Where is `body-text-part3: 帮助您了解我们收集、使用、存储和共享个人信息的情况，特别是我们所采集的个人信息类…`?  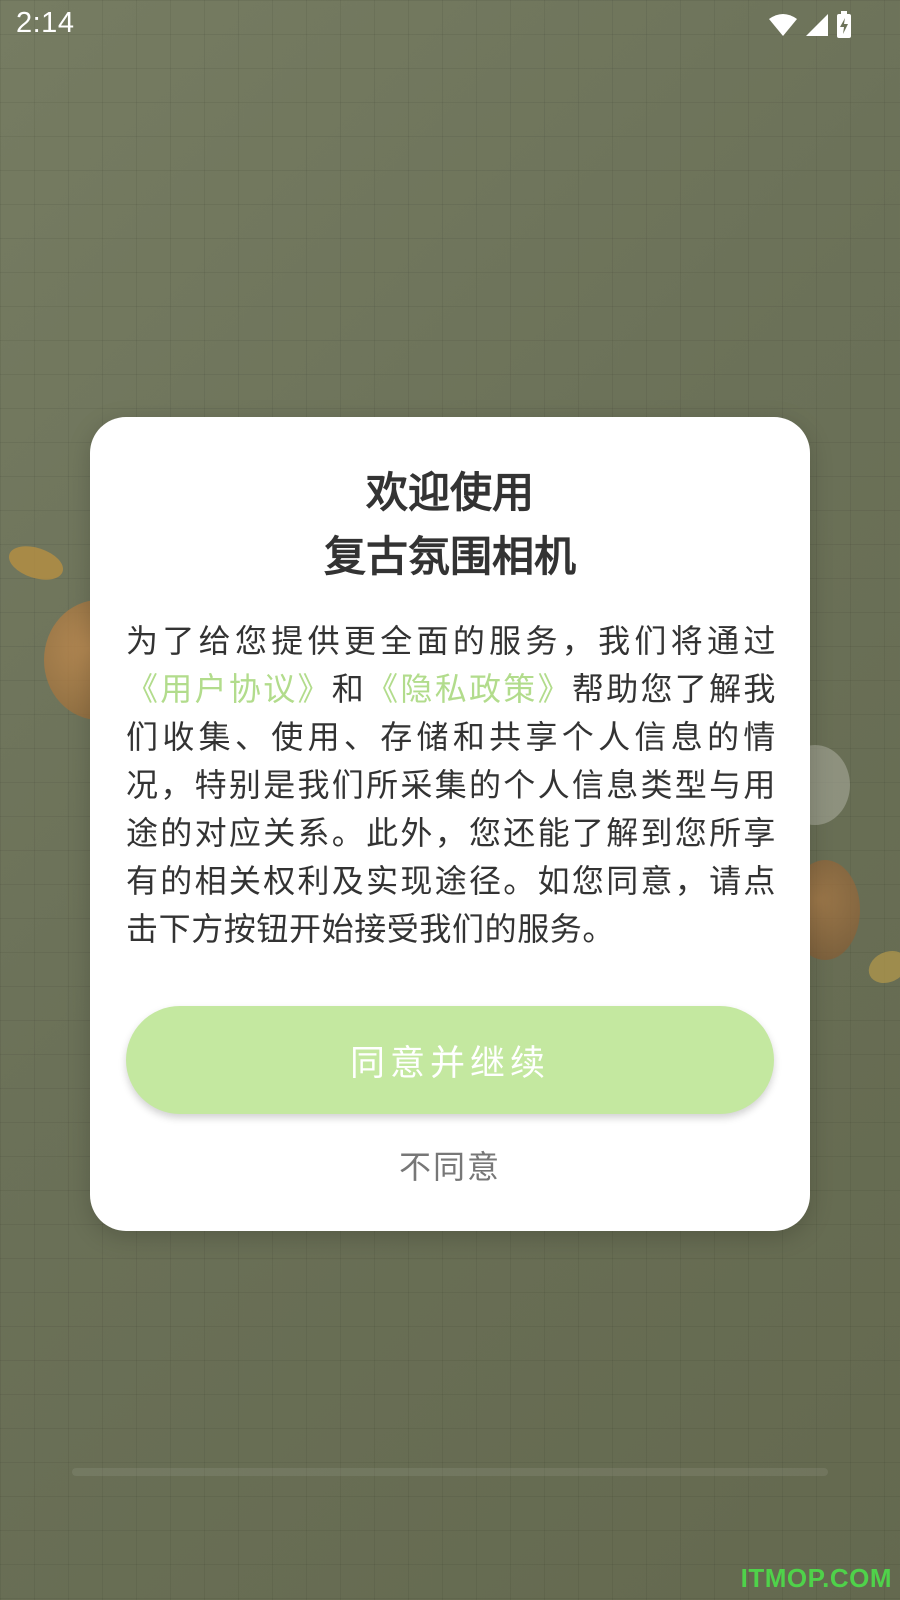
body-text-part3: 帮助您了解我们收集、使用、存储和共享个人信息的情况，特别是我们所采集的个人信息类… is located at coordinates (451, 809).